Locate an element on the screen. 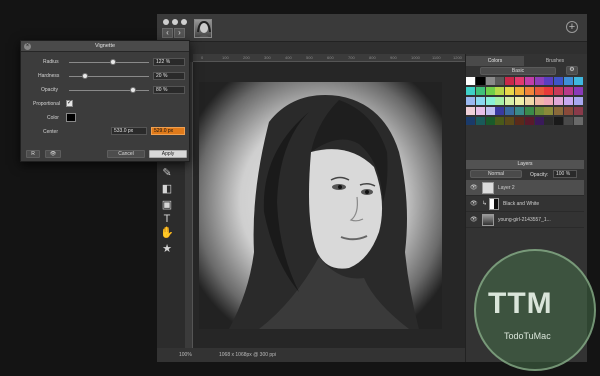 The image size is (600, 376). opacity-slider is located at coordinates (109, 90).